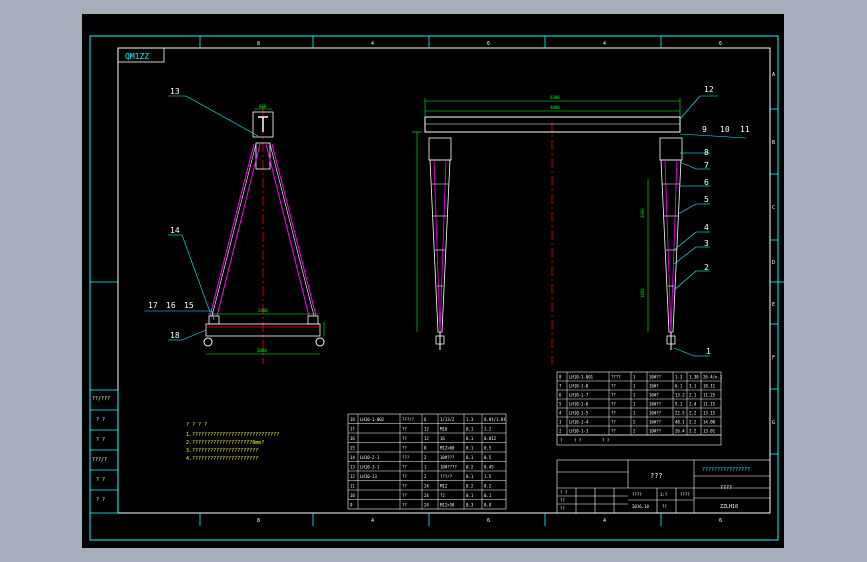 This screenshot has height=562, width=867. What do you see at coordinates (679, 386) in the screenshot?
I see `table-right-cell-r1-c5: 6.1` at bounding box center [679, 386].